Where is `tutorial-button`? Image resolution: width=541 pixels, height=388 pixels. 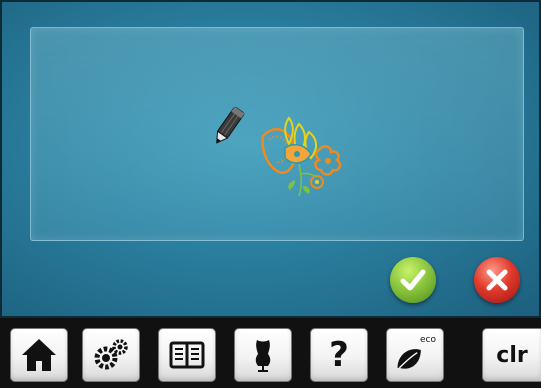
tutorial-button is located at coordinates (187, 355).